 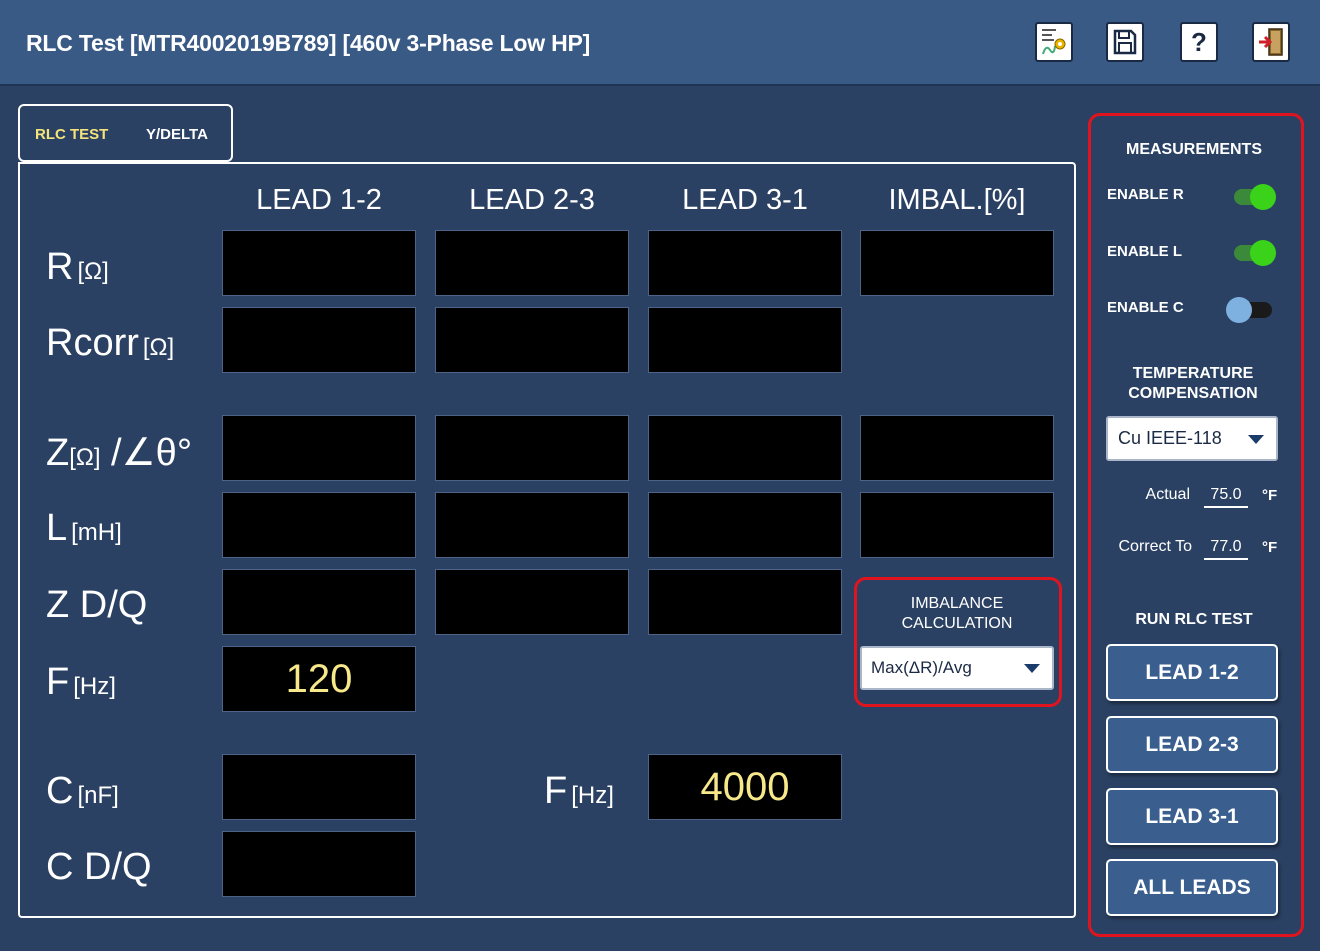 What do you see at coordinates (1145, 307) in the screenshot?
I see `enable-c-label: ENABLE C` at bounding box center [1145, 307].